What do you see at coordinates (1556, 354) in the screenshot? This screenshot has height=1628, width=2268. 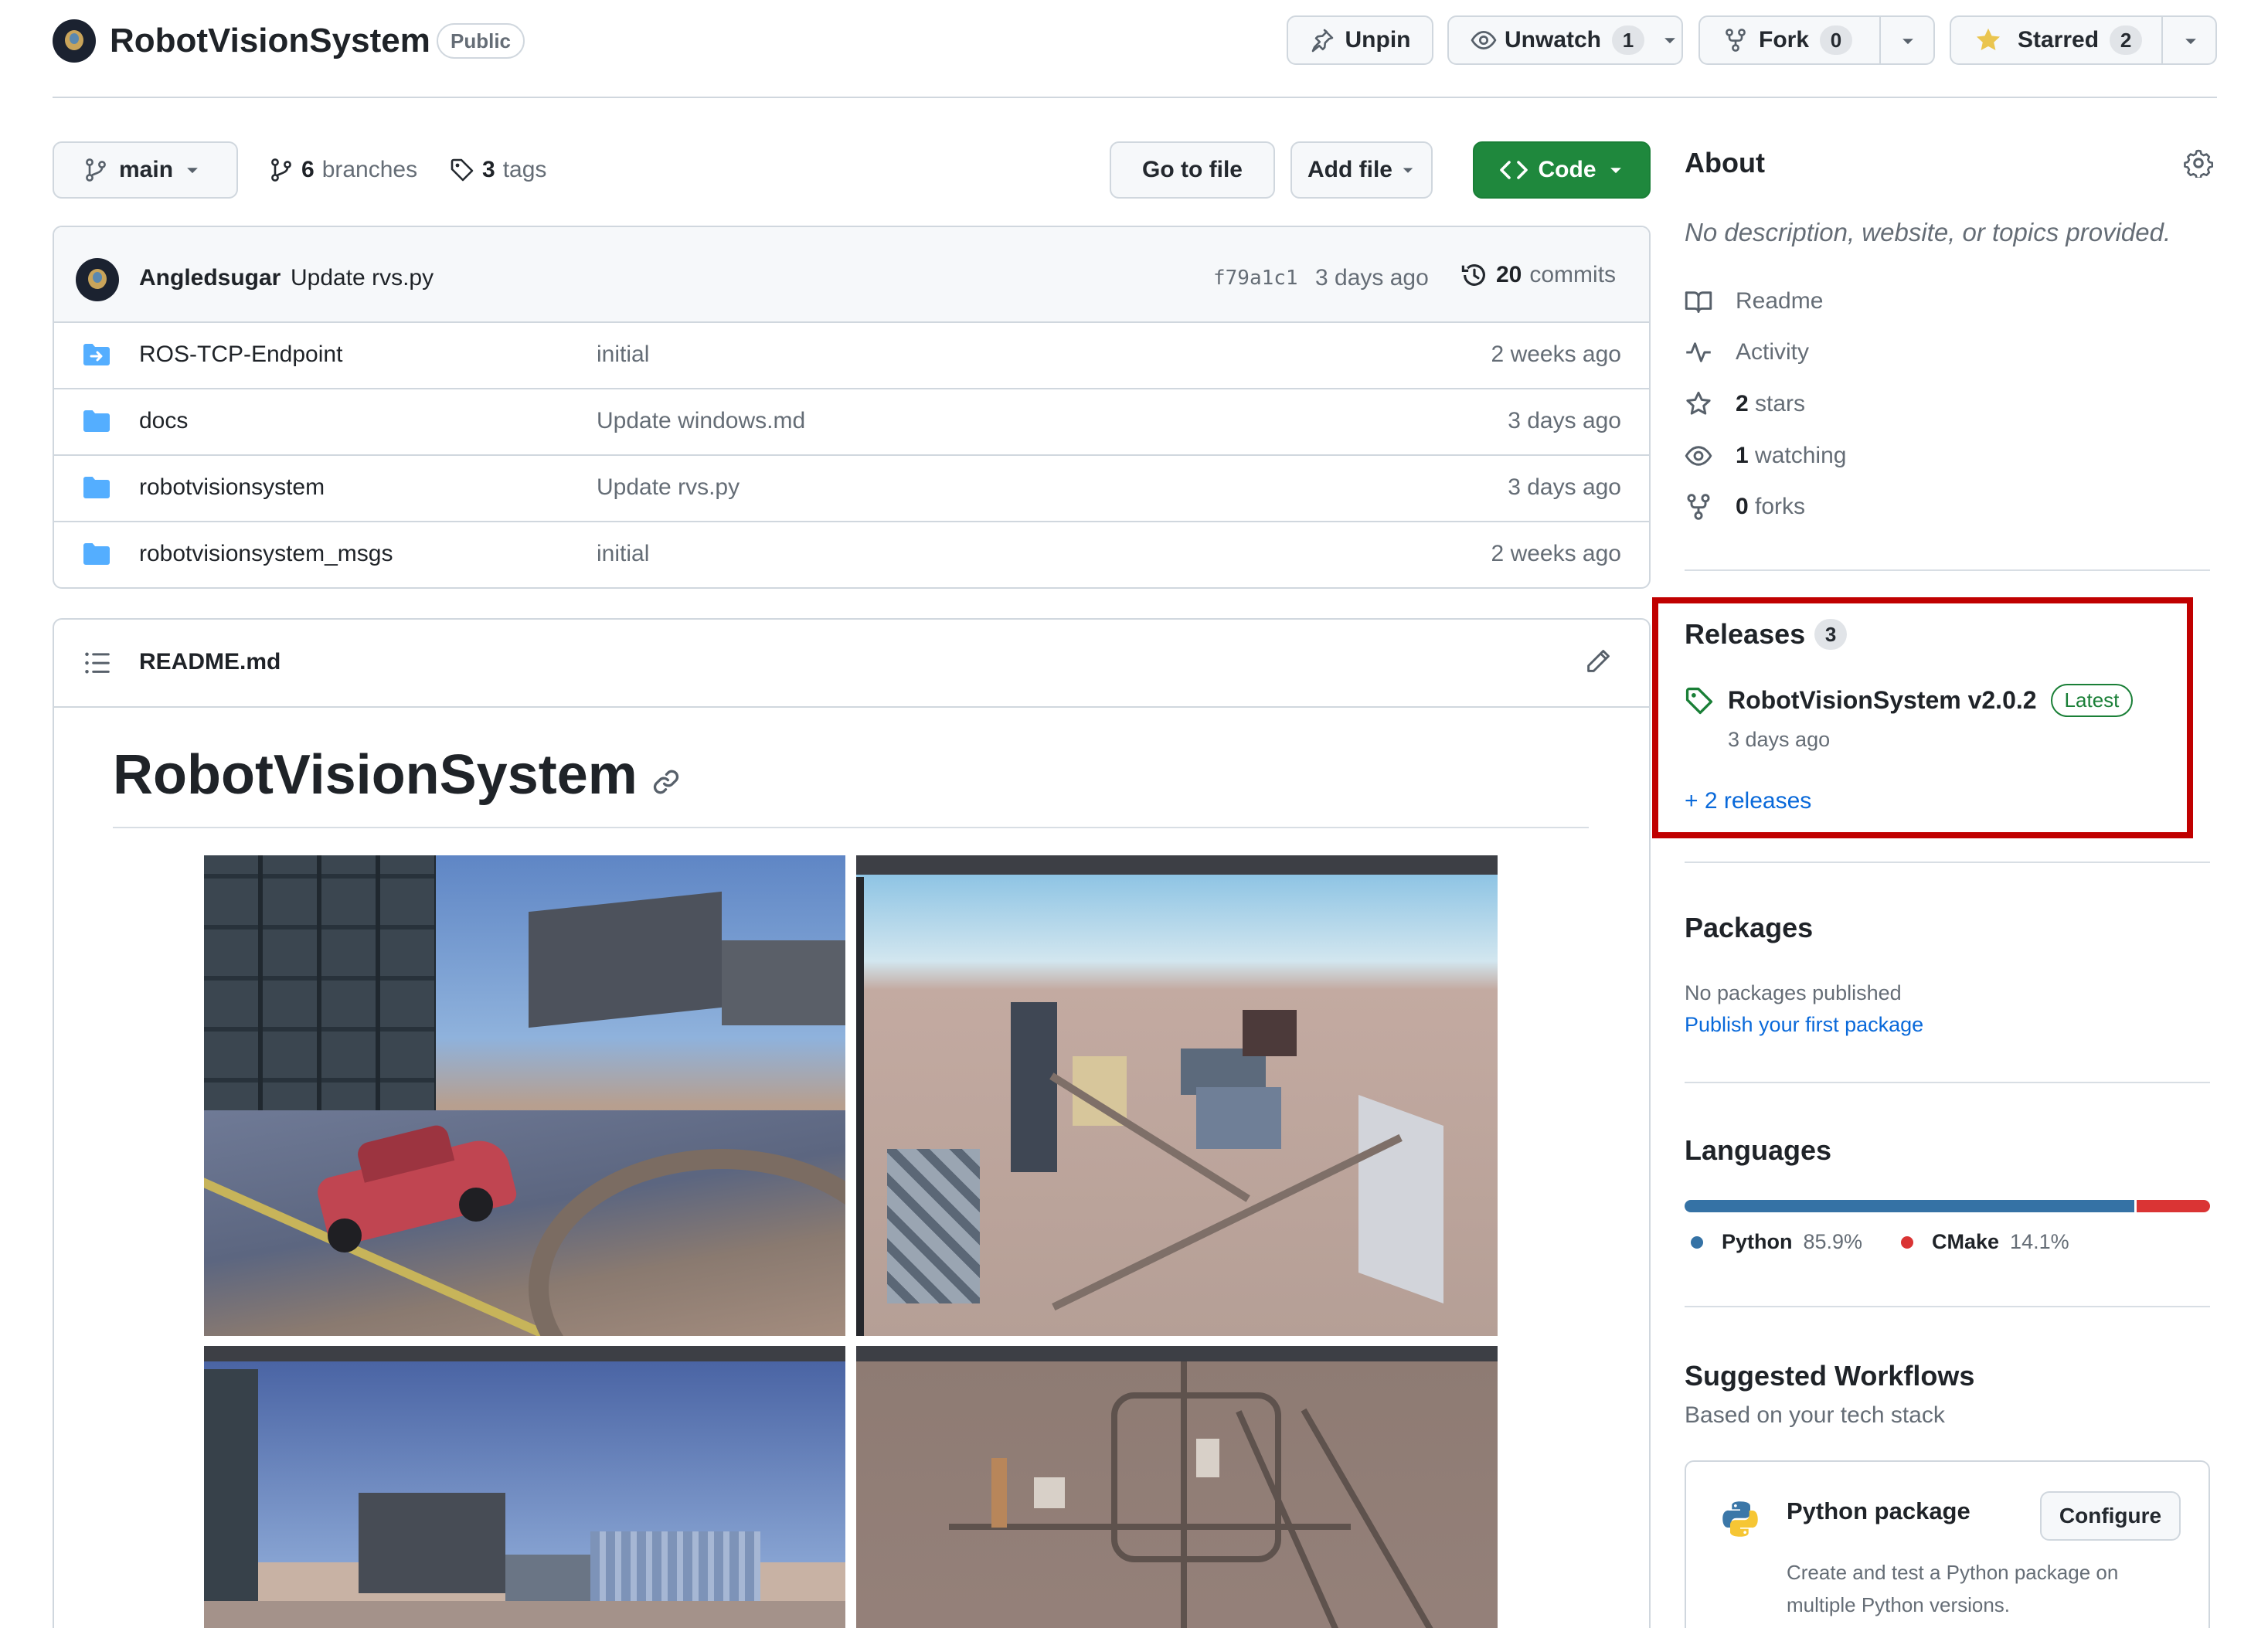 I see `file-time: 2 weeks ago` at bounding box center [1556, 354].